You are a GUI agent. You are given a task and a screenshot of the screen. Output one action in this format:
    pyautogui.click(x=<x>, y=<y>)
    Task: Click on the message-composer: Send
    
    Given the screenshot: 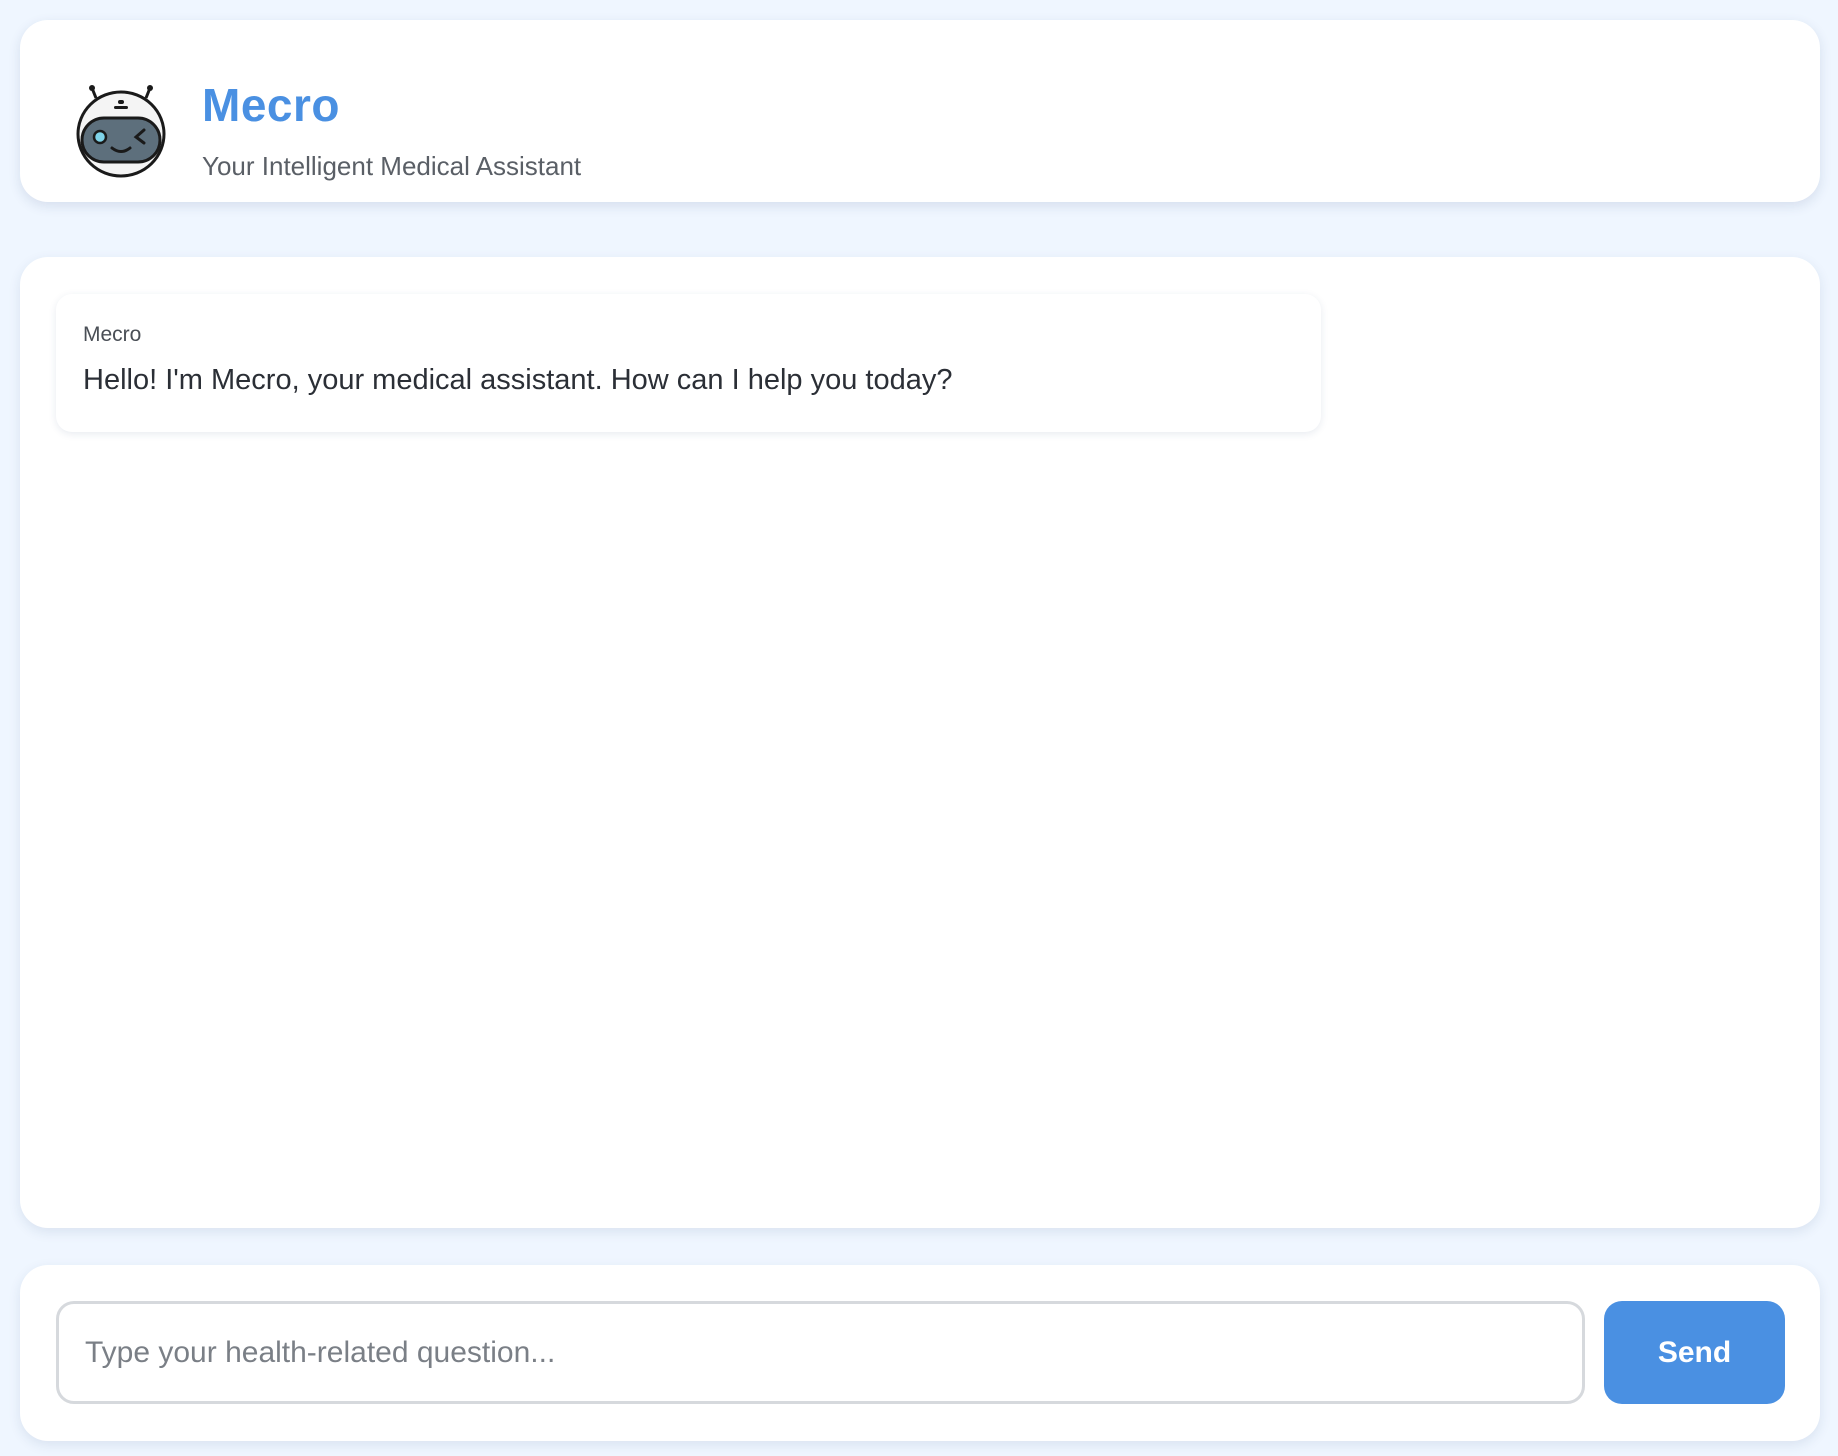 What is the action you would take?
    pyautogui.click(x=920, y=1353)
    